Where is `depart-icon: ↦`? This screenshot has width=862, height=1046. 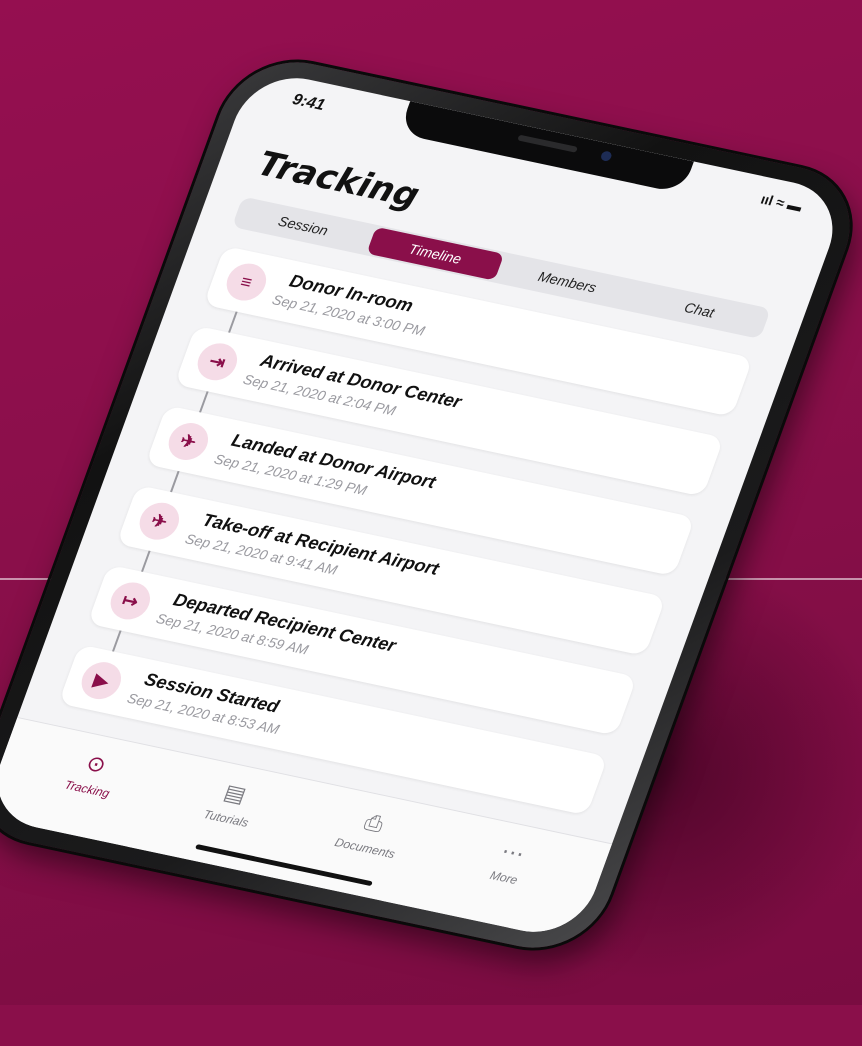 depart-icon: ↦ is located at coordinates (130, 600).